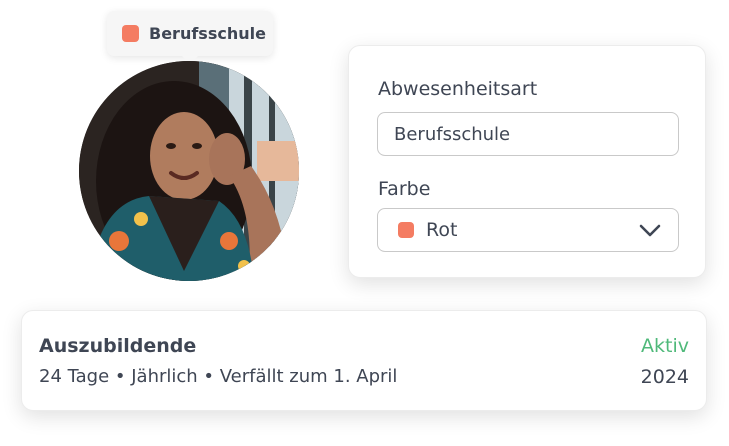  I want to click on avatar, so click(189, 171).